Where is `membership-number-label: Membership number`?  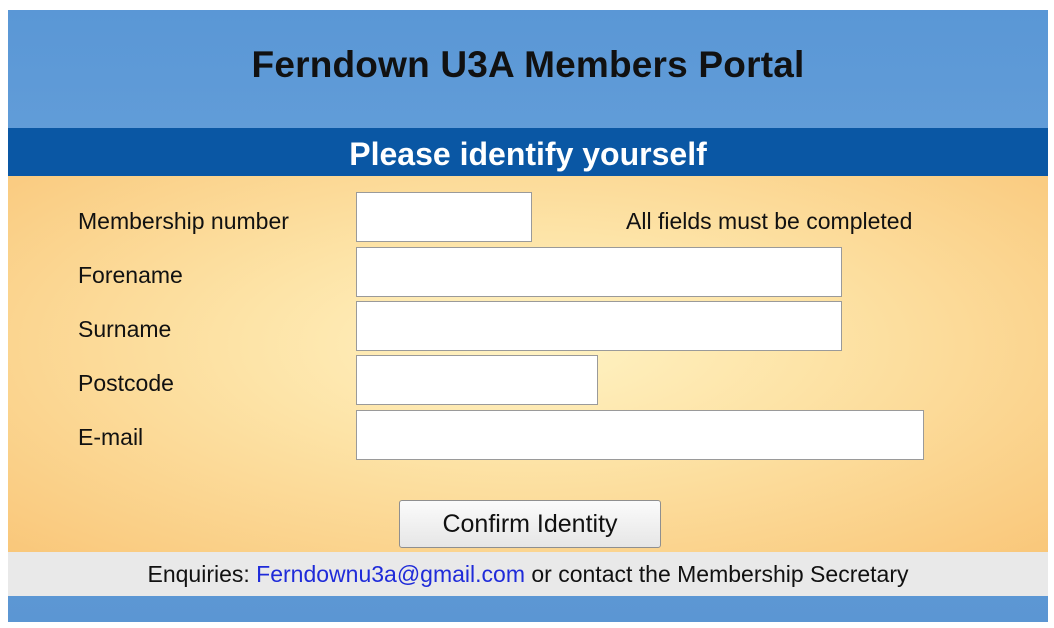 membership-number-label: Membership number is located at coordinates (183, 221).